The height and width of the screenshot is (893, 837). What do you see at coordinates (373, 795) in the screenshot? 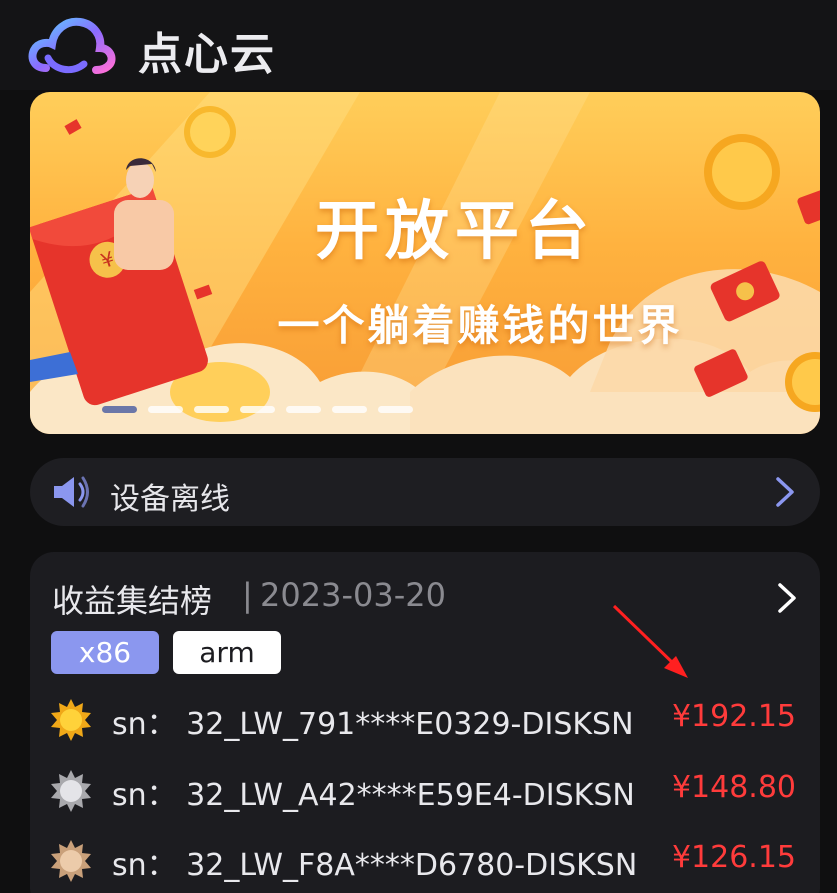
I see `device-sn: sn： 32_LW_A42****E59E4-DISKSN` at bounding box center [373, 795].